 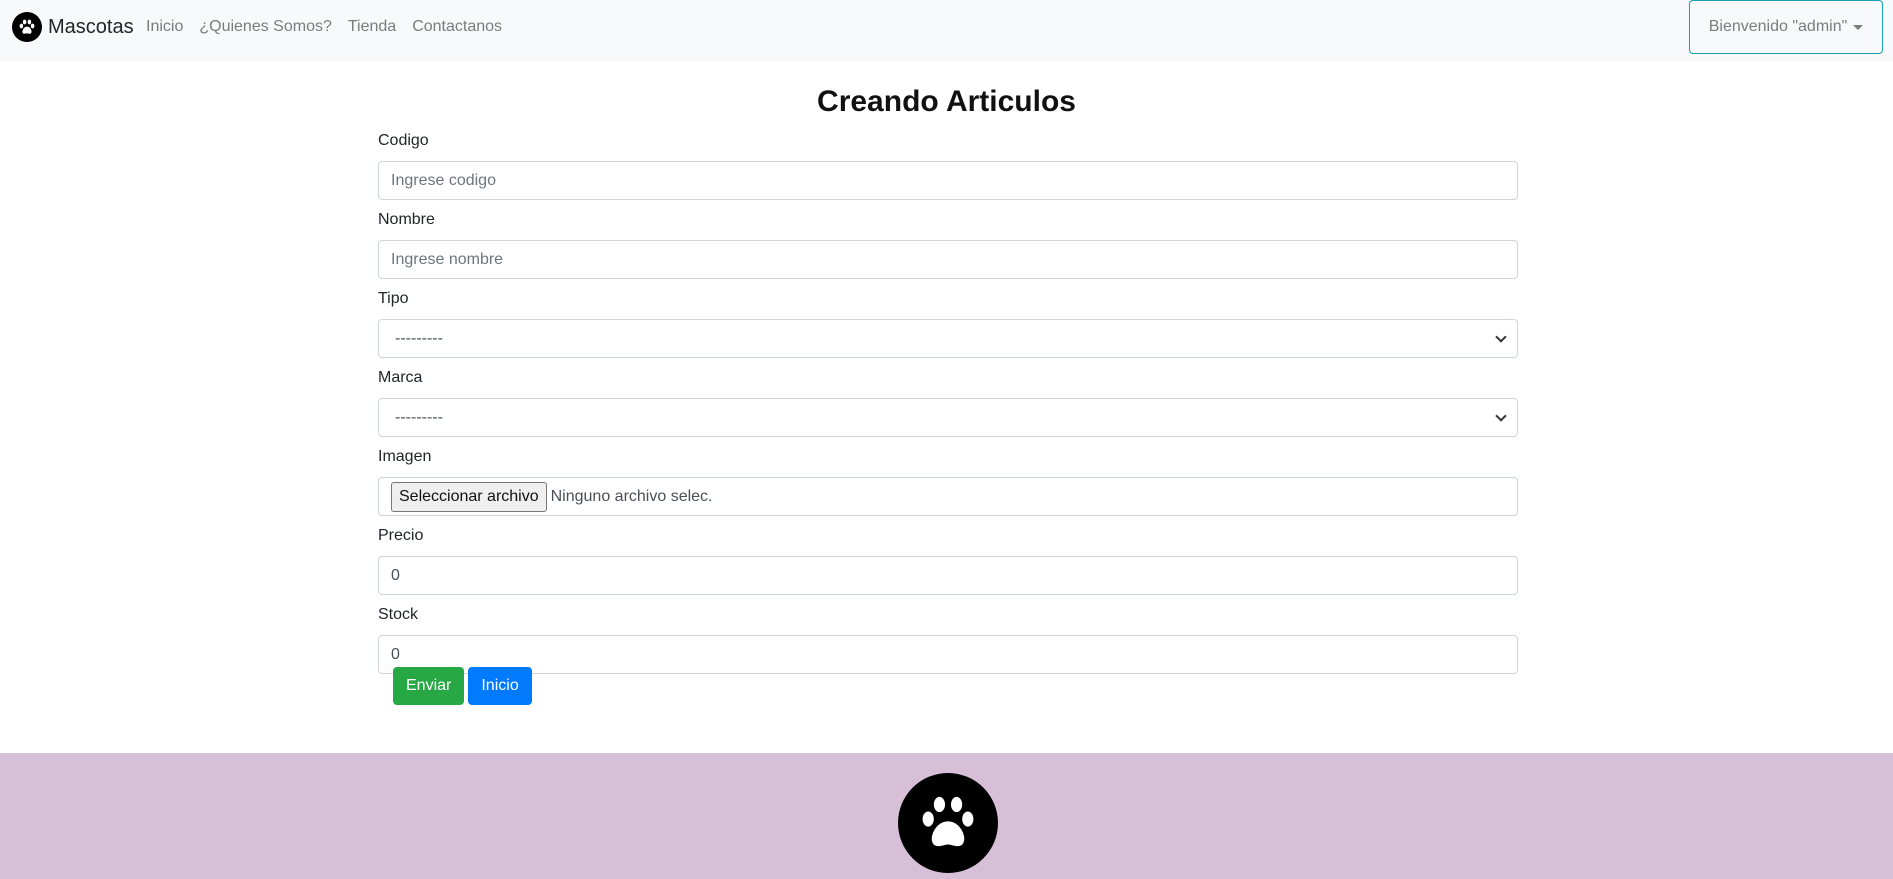 I want to click on nombre-input, so click(x=948, y=259).